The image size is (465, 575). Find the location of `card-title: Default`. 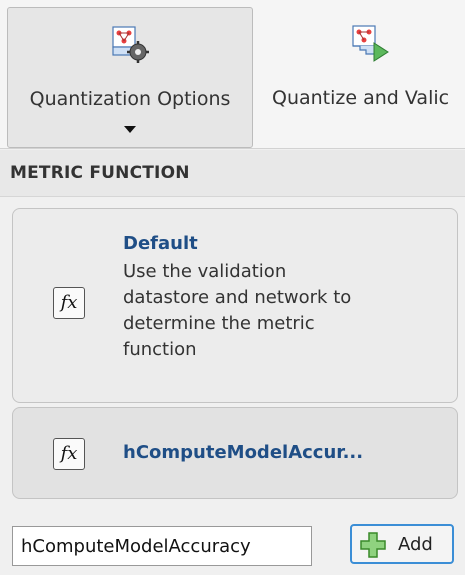

card-title: Default is located at coordinates (160, 243).